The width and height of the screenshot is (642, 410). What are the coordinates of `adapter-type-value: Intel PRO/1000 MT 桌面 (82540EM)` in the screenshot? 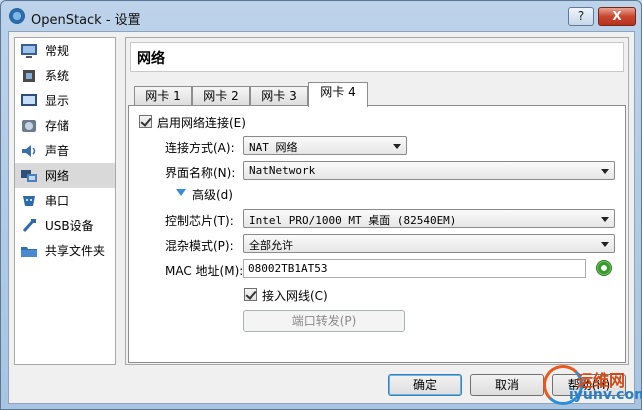 It's located at (353, 220).